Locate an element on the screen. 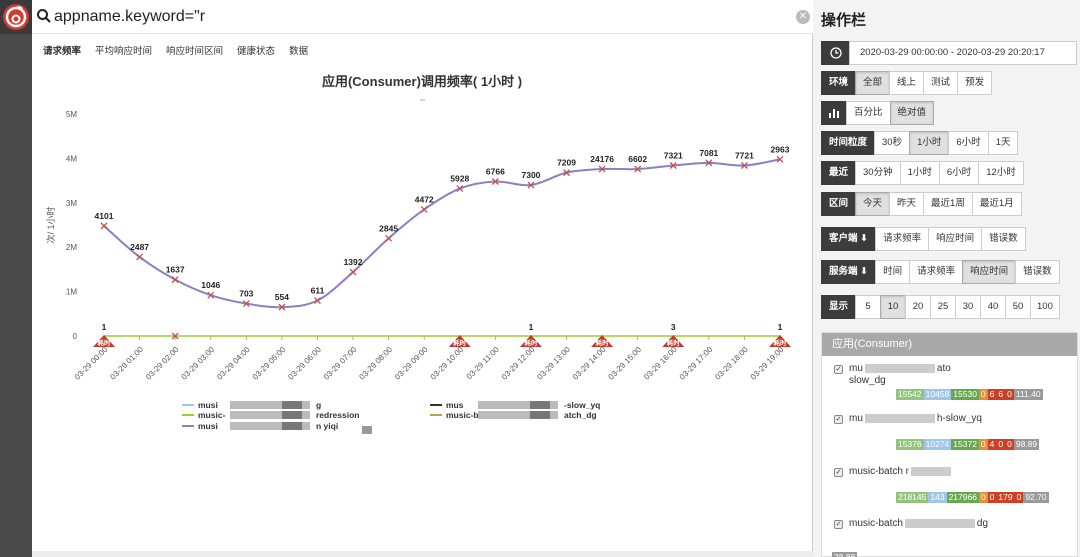 This screenshot has width=1080, height=557. recent-option-2: 6小时 is located at coordinates (959, 173).